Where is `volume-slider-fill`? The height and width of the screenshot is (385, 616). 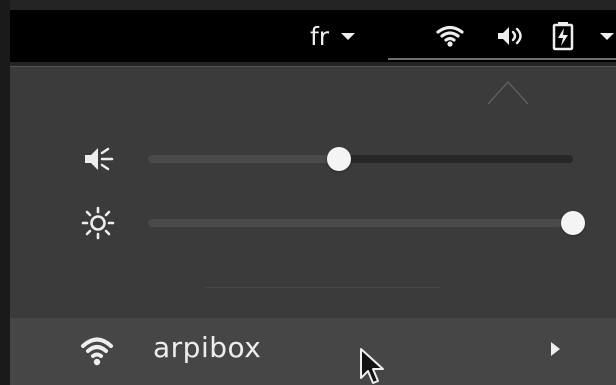 volume-slider-fill is located at coordinates (244, 159).